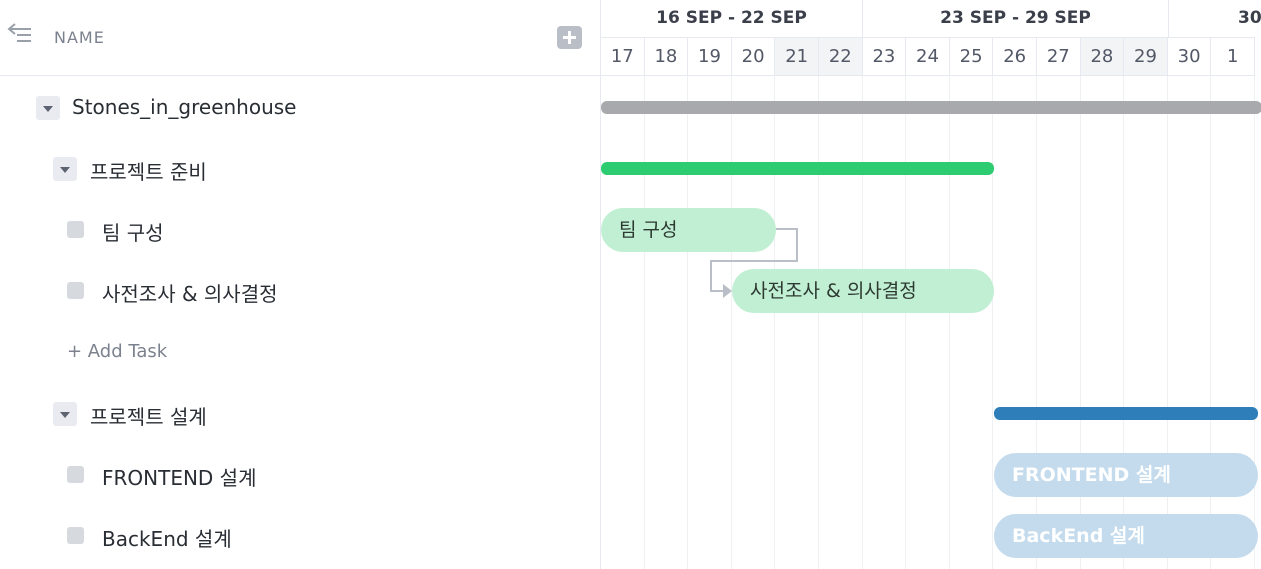 This screenshot has width=1261, height=569. What do you see at coordinates (133, 233) in the screenshot?
I see `task-name: 팀 구성` at bounding box center [133, 233].